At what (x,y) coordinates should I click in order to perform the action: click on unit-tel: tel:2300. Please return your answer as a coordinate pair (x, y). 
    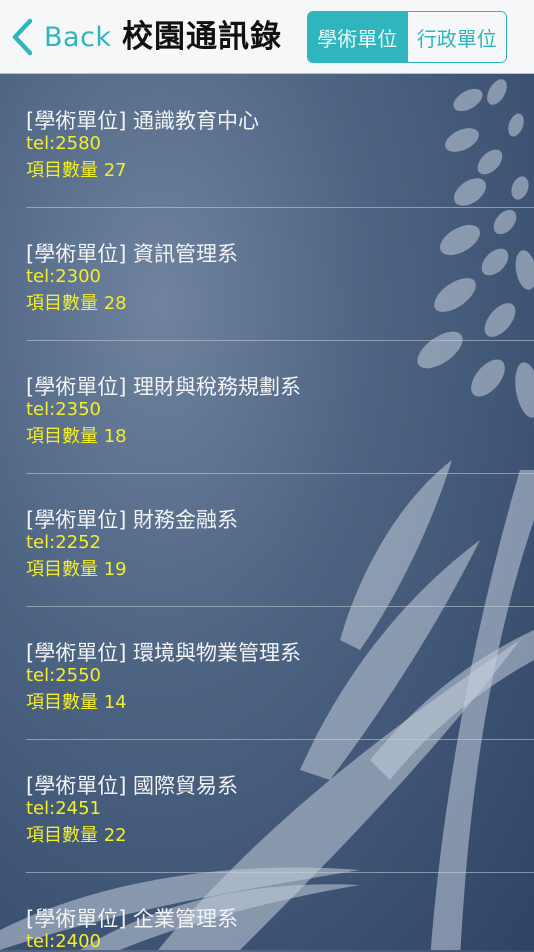
    Looking at the image, I should click on (64, 276).